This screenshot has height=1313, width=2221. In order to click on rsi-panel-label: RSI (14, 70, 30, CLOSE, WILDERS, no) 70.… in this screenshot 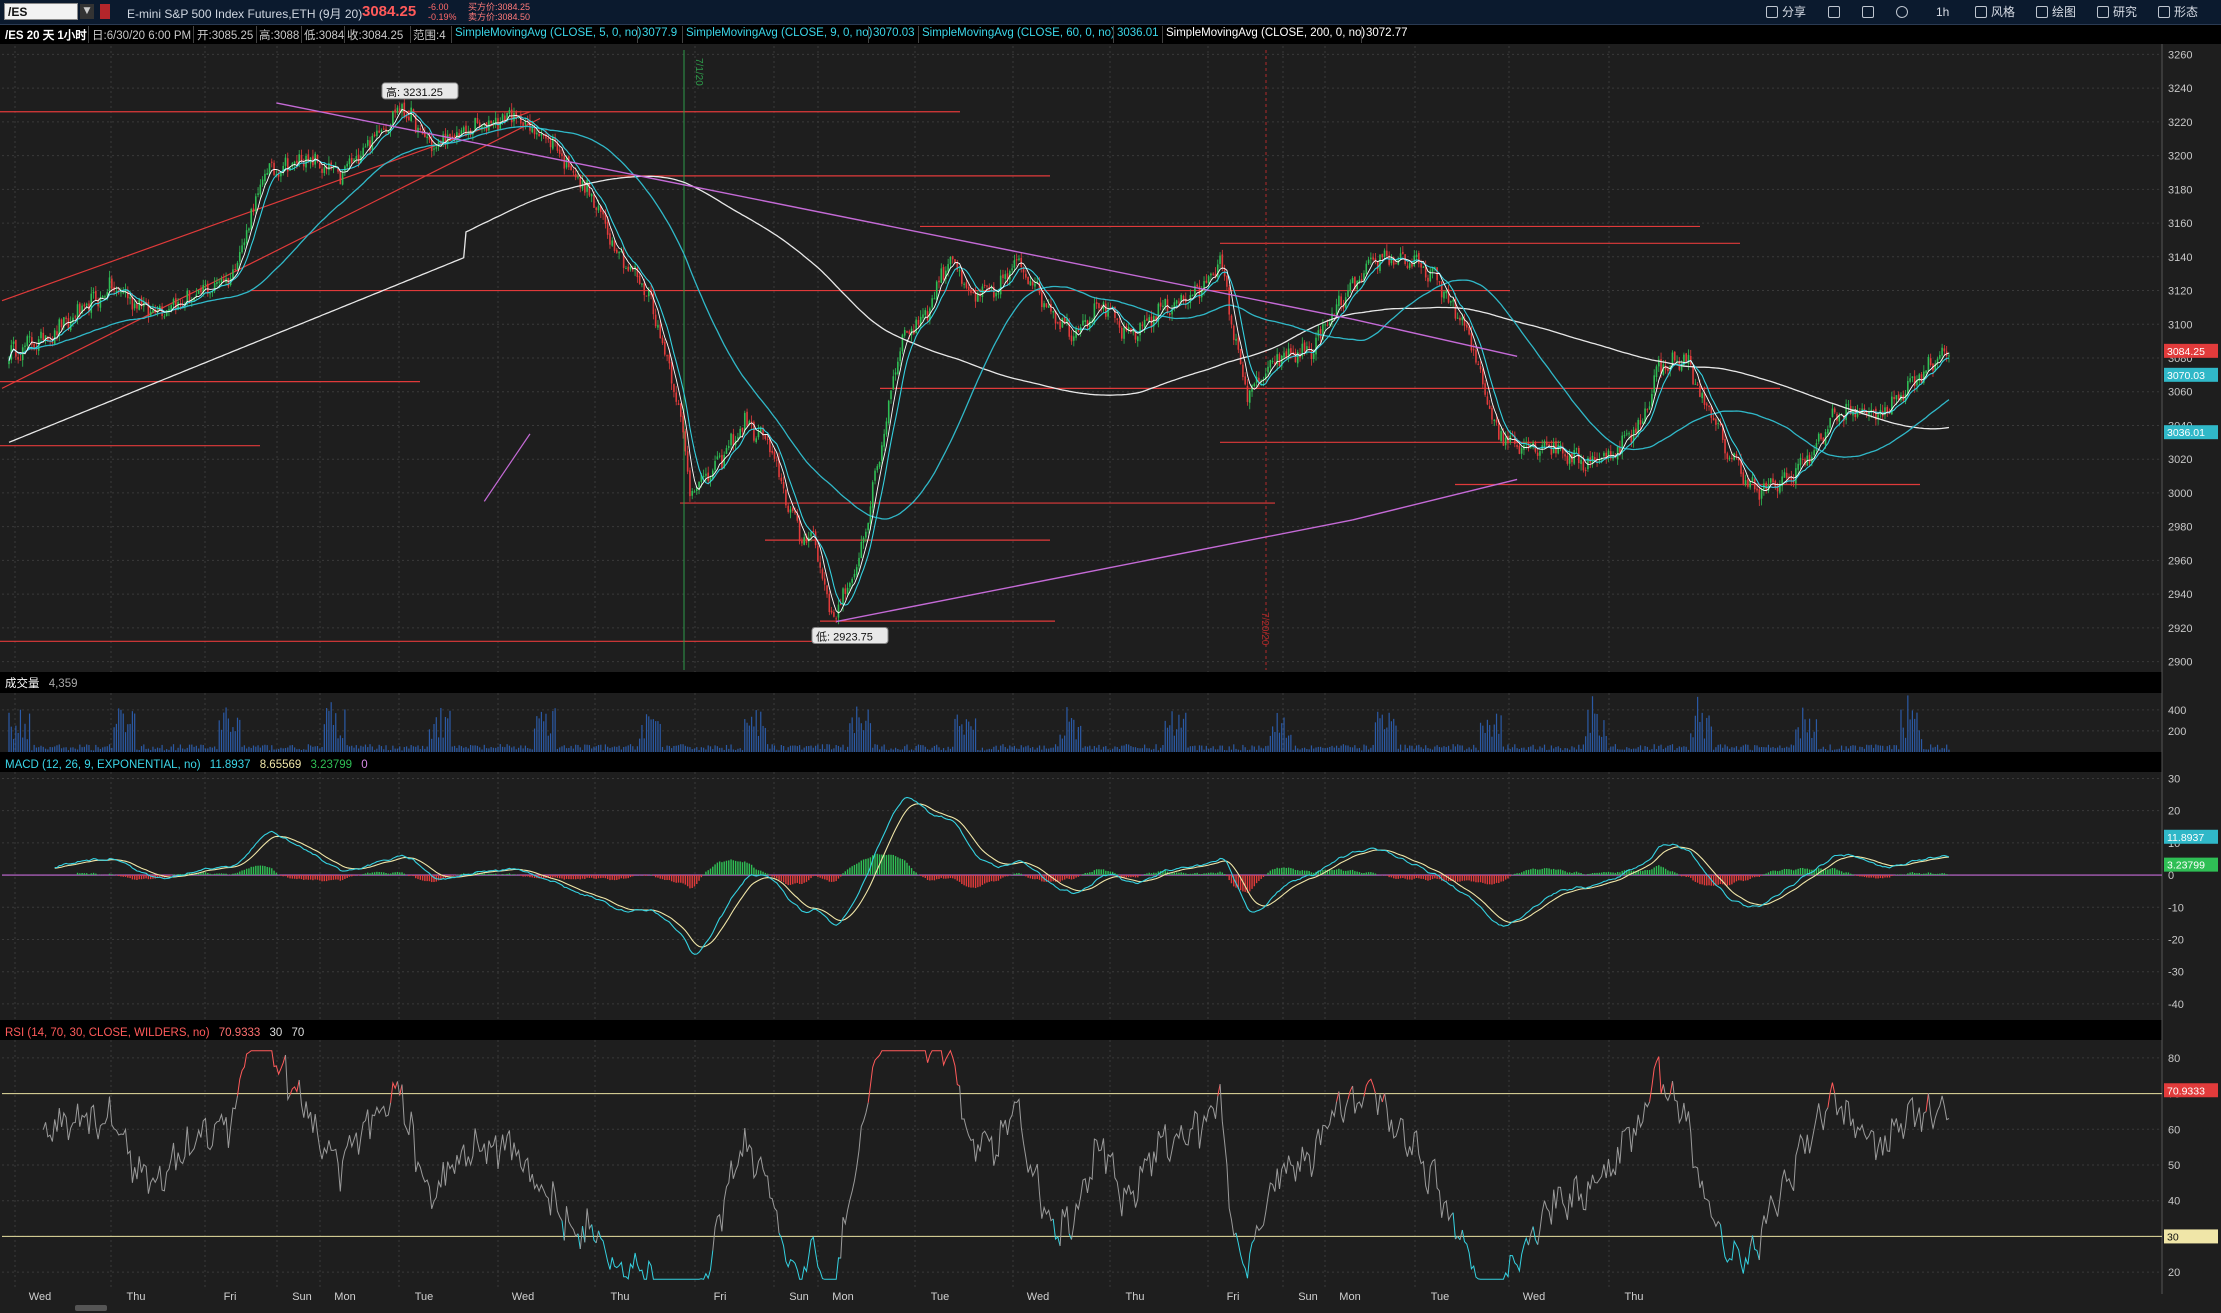, I will do `click(154, 1033)`.